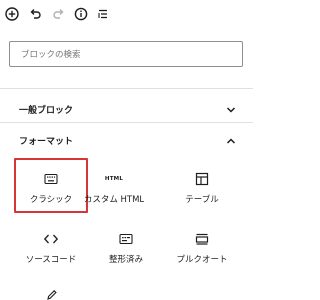  Describe the element at coordinates (125, 260) in the screenshot. I see `block-label: 整形済み` at that location.